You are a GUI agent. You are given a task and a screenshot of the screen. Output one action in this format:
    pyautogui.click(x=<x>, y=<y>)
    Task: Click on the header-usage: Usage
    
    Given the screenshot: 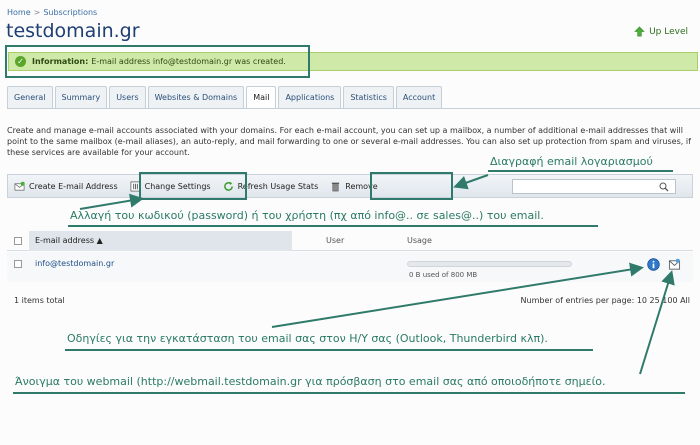 What is the action you would take?
    pyautogui.click(x=419, y=241)
    